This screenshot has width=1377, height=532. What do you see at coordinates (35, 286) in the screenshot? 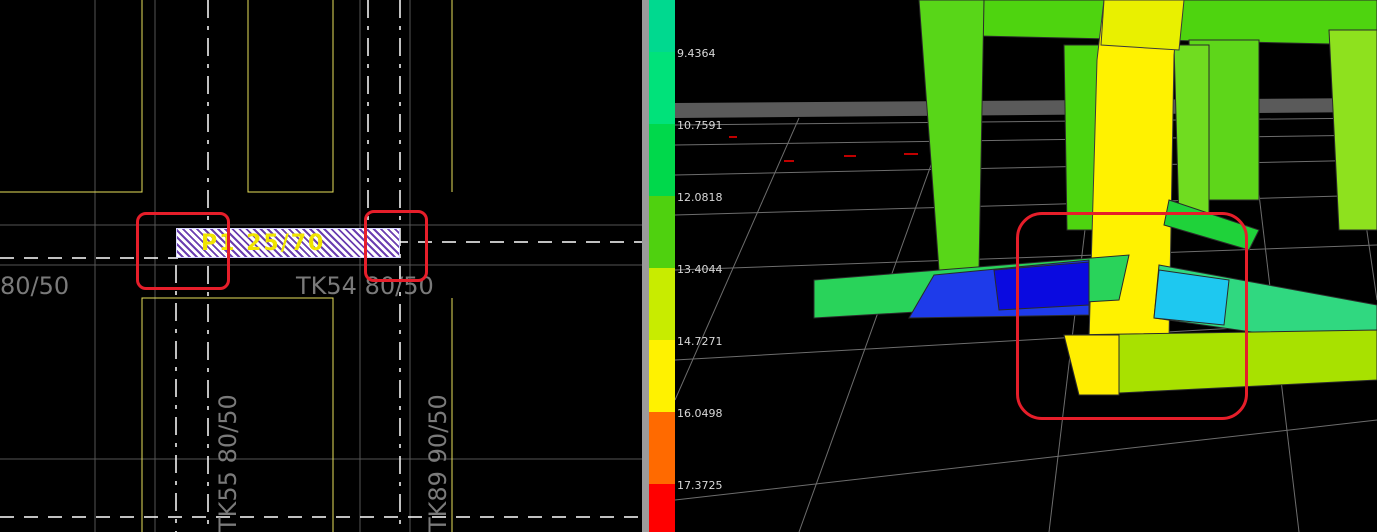
I see `column-label-left: 80/50` at bounding box center [35, 286].